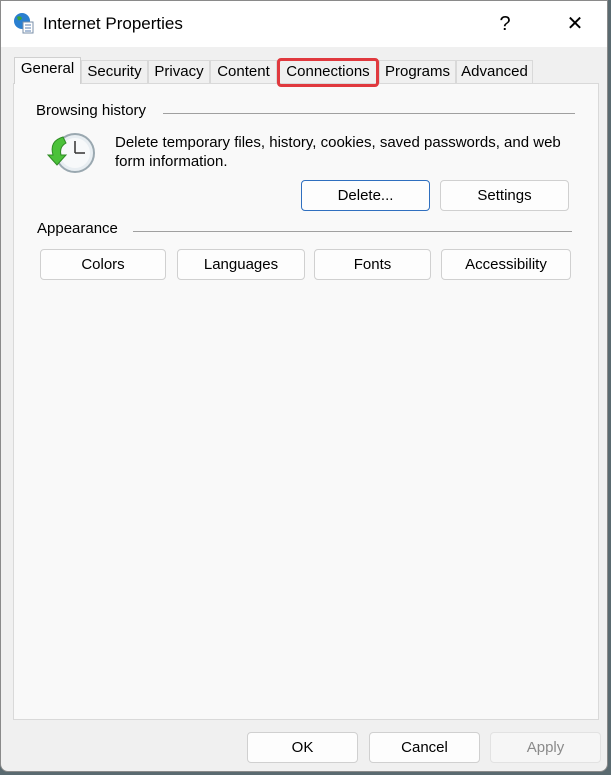  Describe the element at coordinates (505, 24) in the screenshot. I see `help-button: ?` at that location.